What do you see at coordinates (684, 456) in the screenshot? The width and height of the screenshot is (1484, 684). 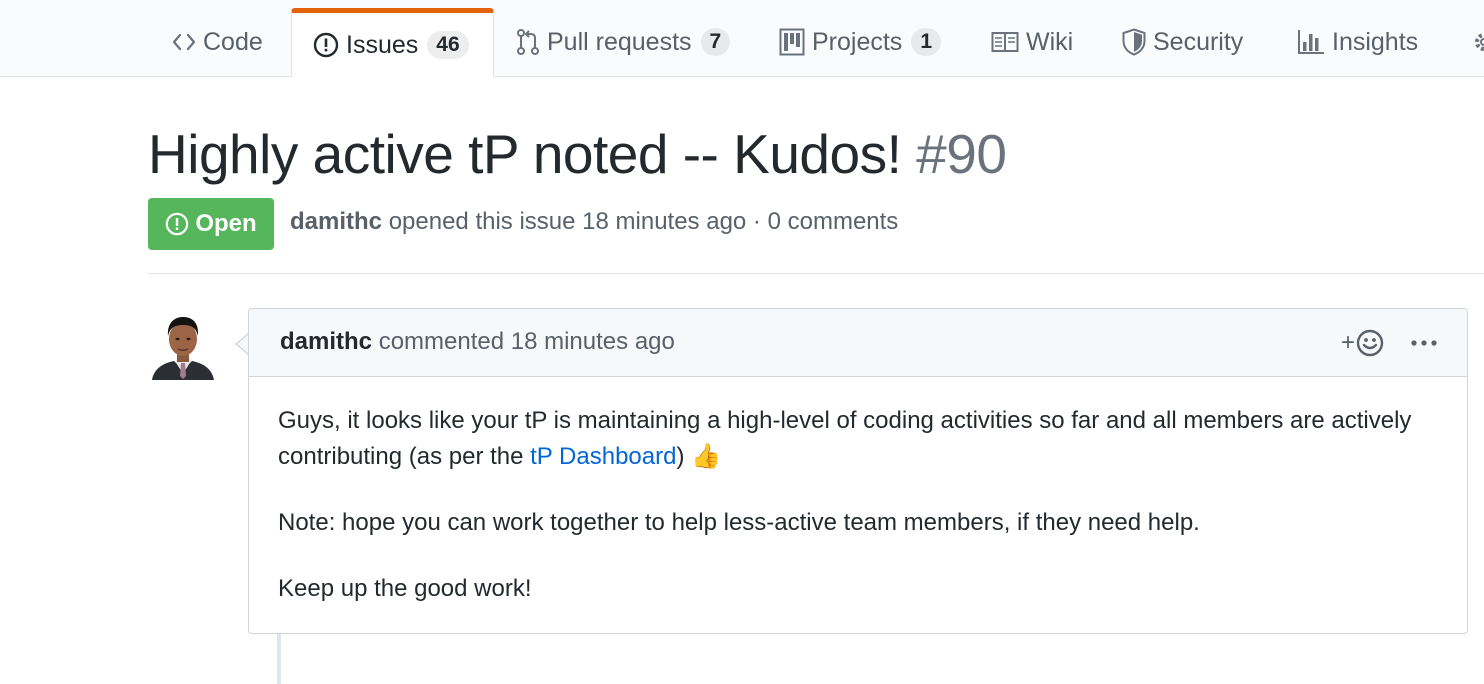 I see `comment-text-1b: )` at bounding box center [684, 456].